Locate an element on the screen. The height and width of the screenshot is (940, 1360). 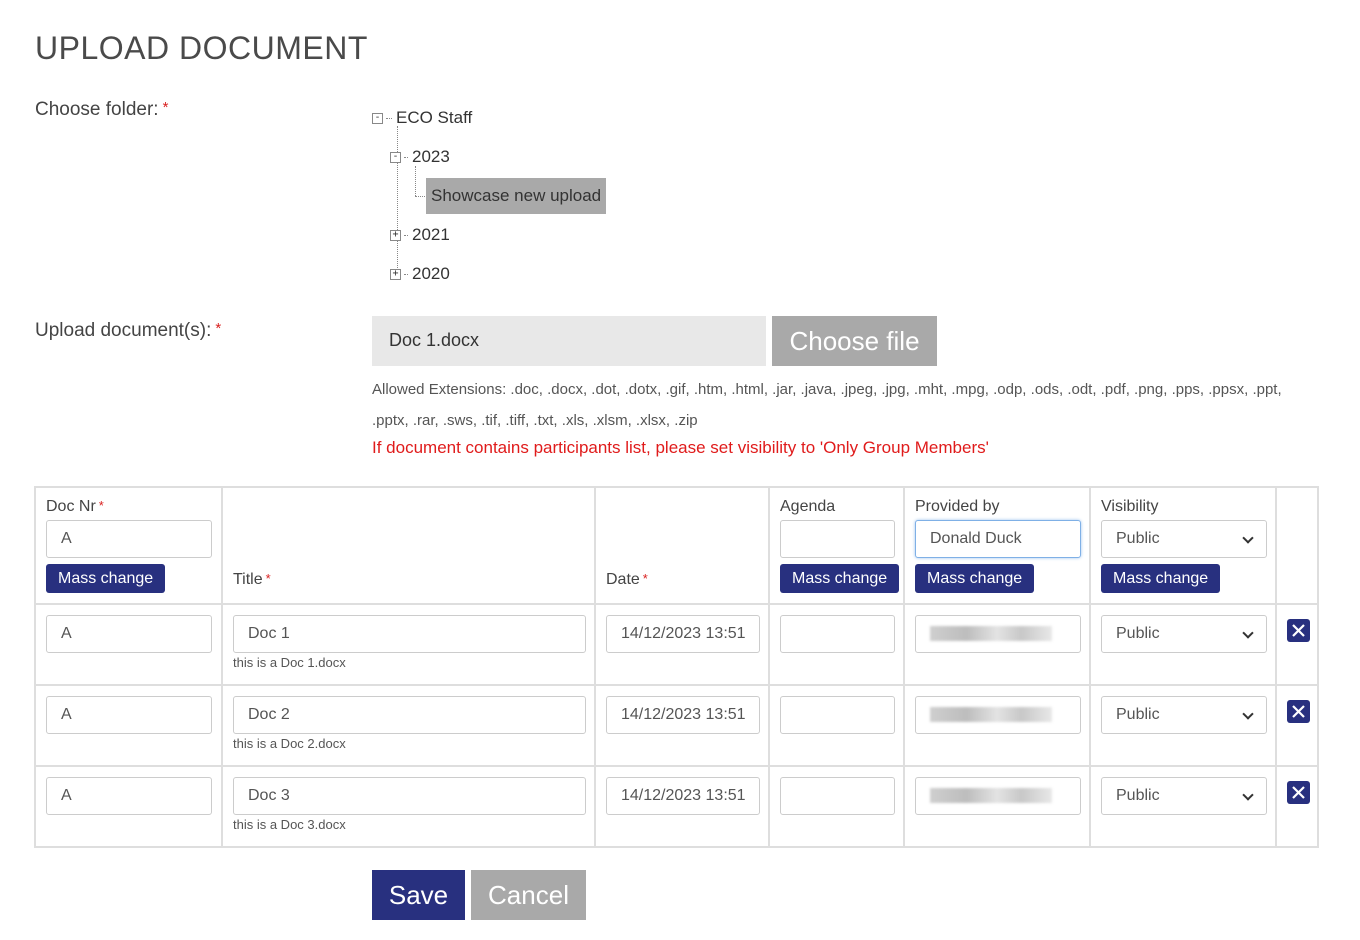
title-input: Doc 1 is located at coordinates (409, 634).